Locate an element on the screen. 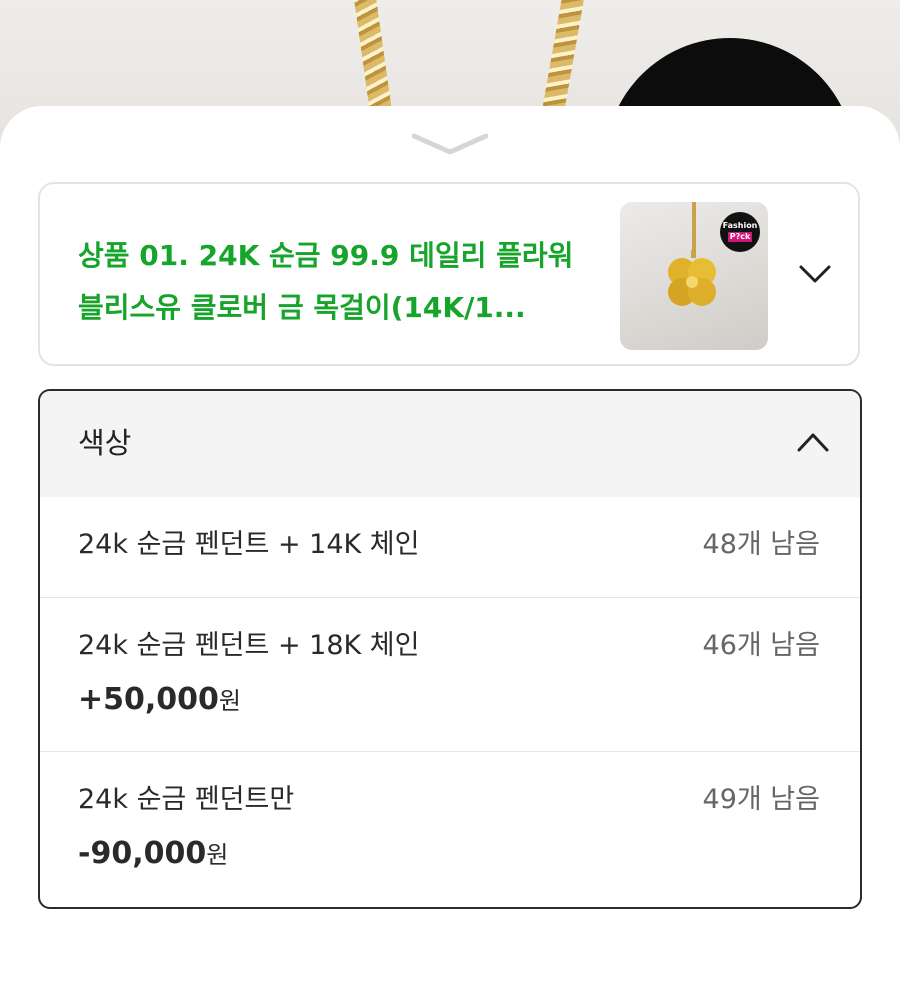  option-name: 24k 순금 펜던트만 is located at coordinates (186, 799).